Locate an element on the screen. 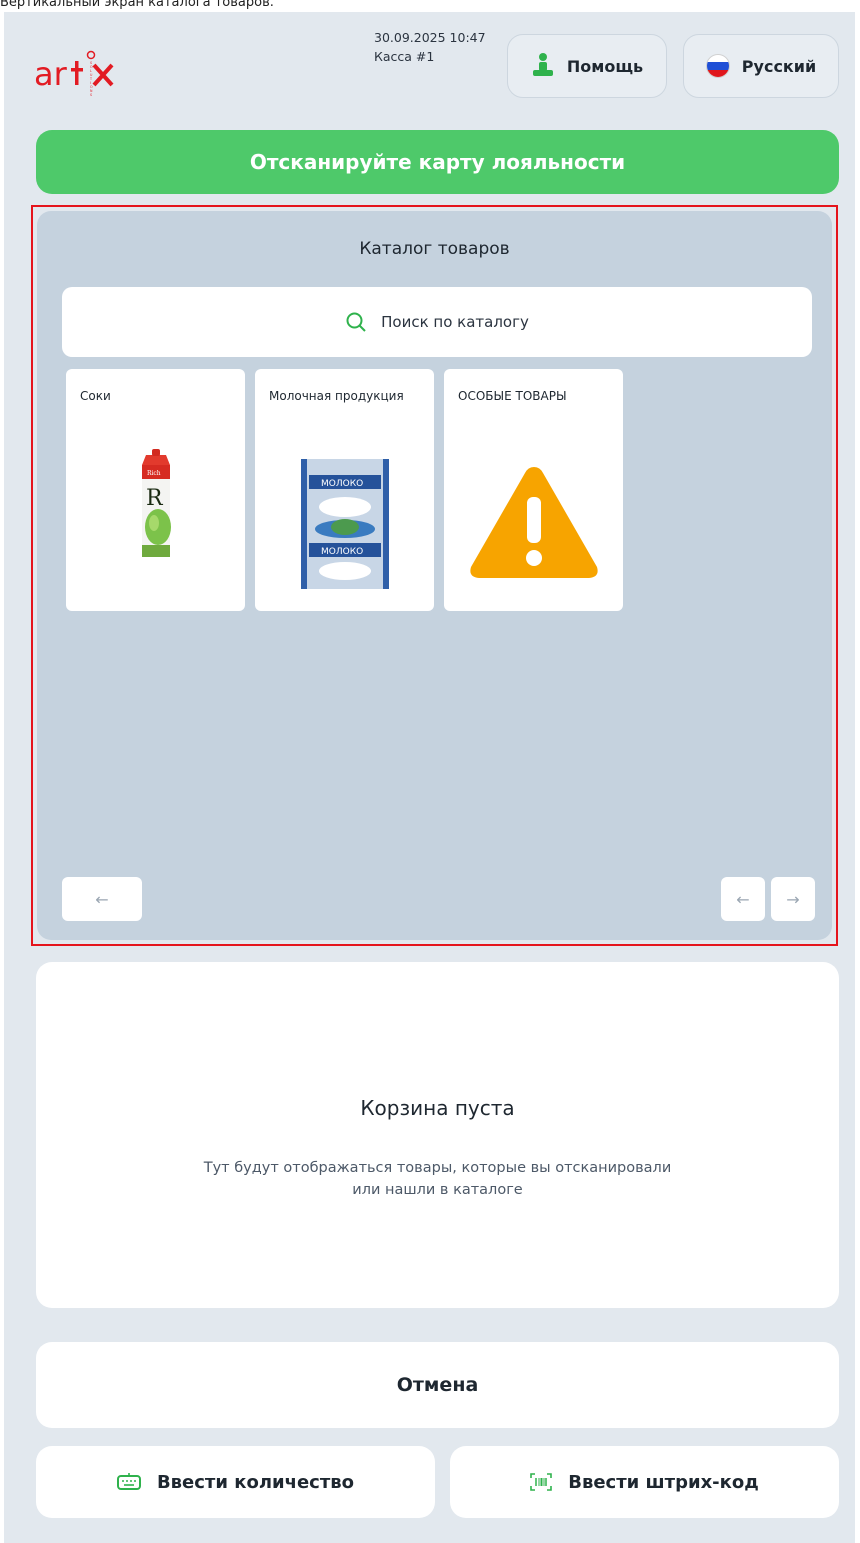 Image resolution: width=860 pixels, height=1543 pixels. datetime-block: 30.09.2025 10:47 Касса #1 is located at coordinates (430, 47).